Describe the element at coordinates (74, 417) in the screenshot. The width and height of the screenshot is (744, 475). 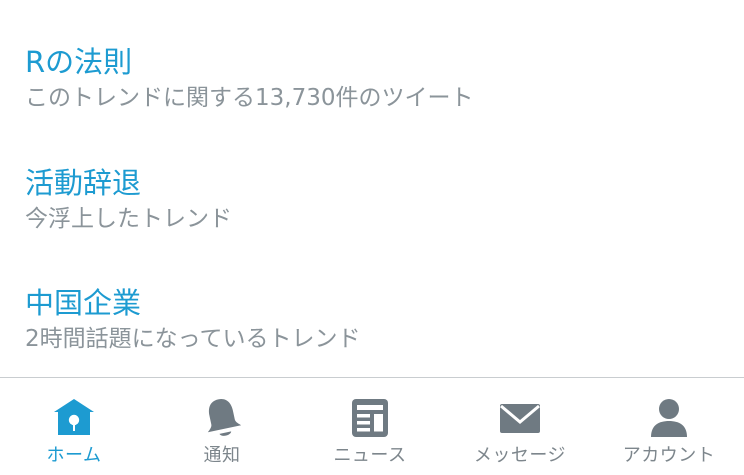
I see `home-icon` at that location.